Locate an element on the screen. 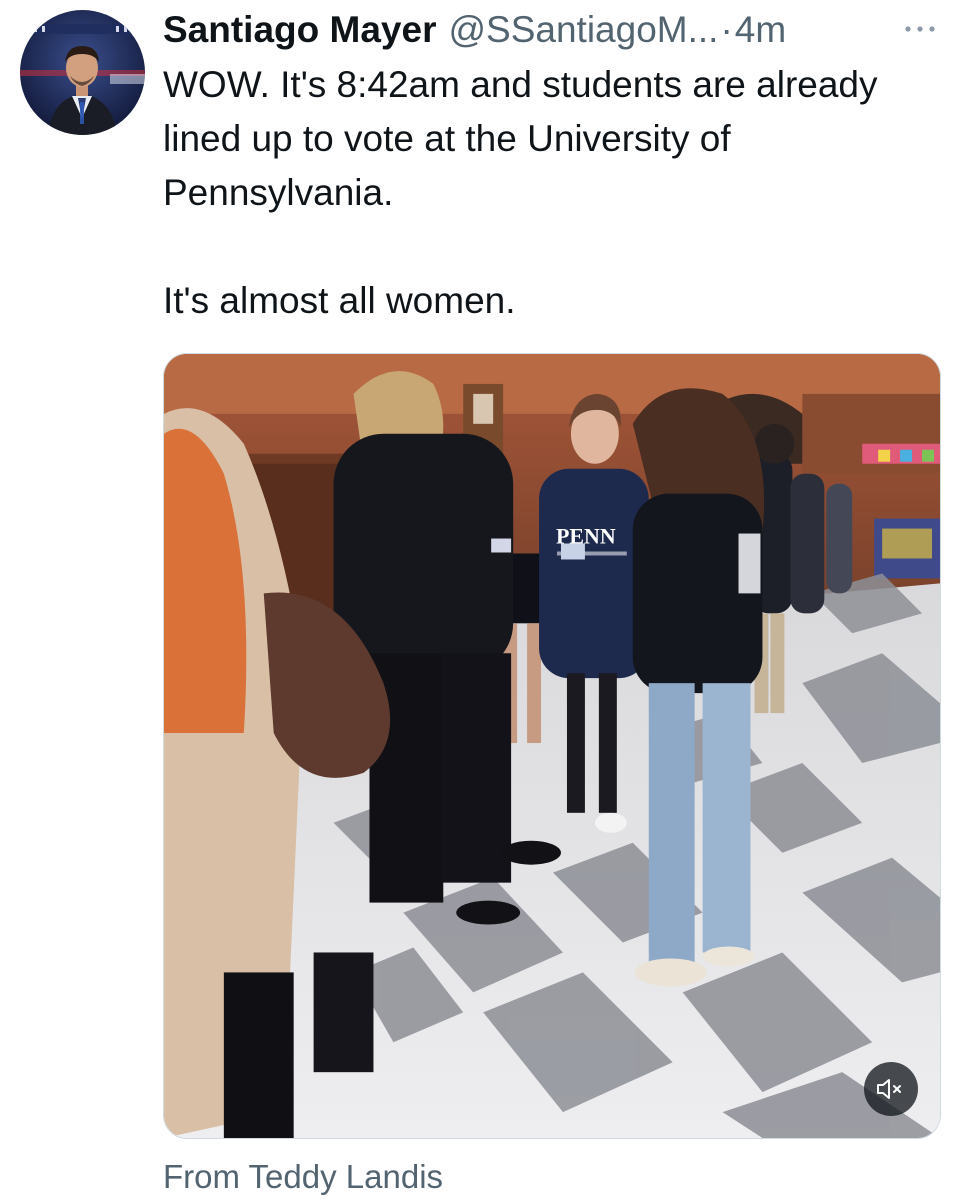  author-display-name: Santiago Mayer is located at coordinates (299, 30).